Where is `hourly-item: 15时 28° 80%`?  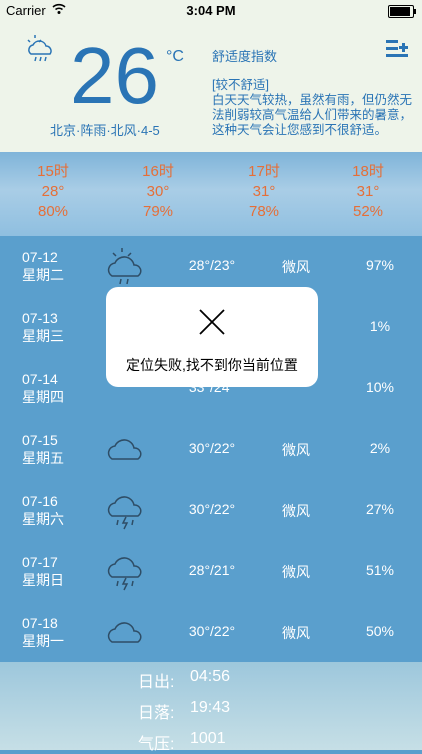
hourly-item: 15时 28° 80% is located at coordinates (53, 192).